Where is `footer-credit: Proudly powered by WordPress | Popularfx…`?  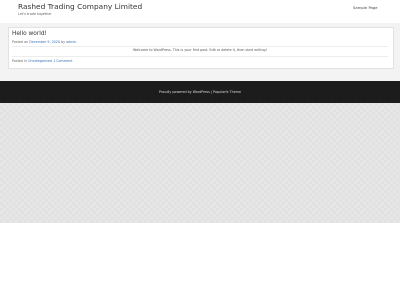 footer-credit: Proudly powered by WordPress | Popularfx… is located at coordinates (200, 92).